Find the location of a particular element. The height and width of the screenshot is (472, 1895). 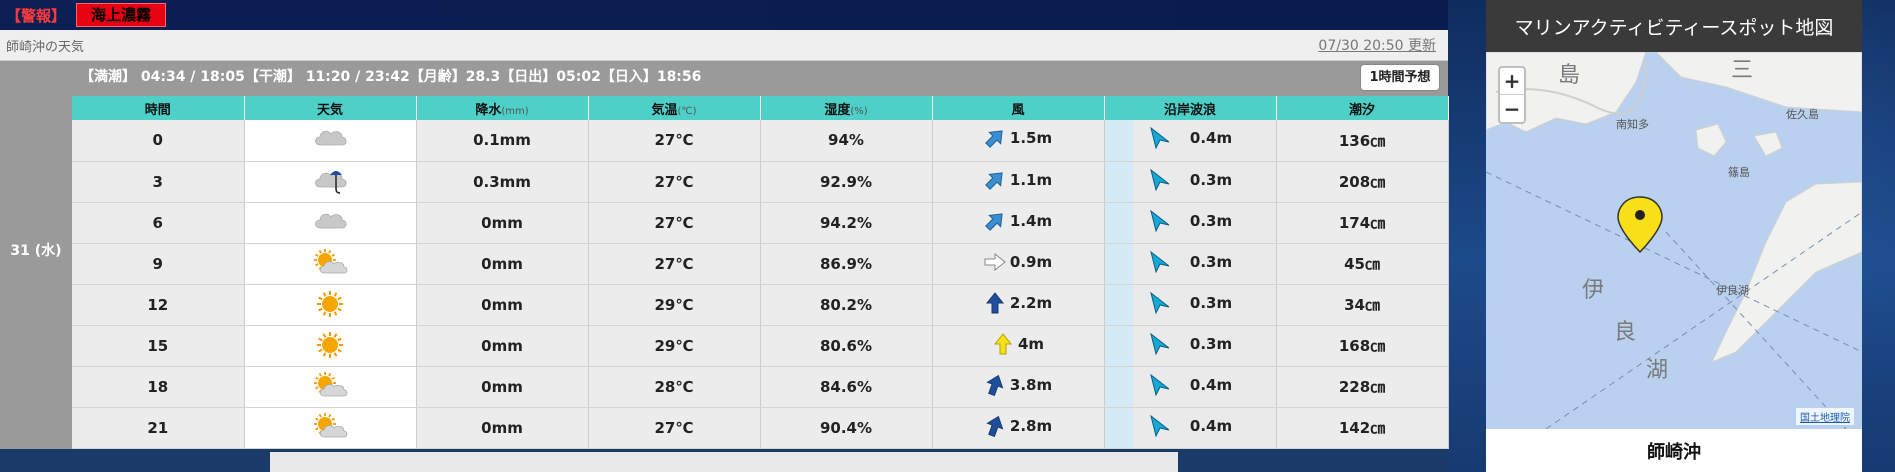

cell-time: 3 is located at coordinates (158, 182).